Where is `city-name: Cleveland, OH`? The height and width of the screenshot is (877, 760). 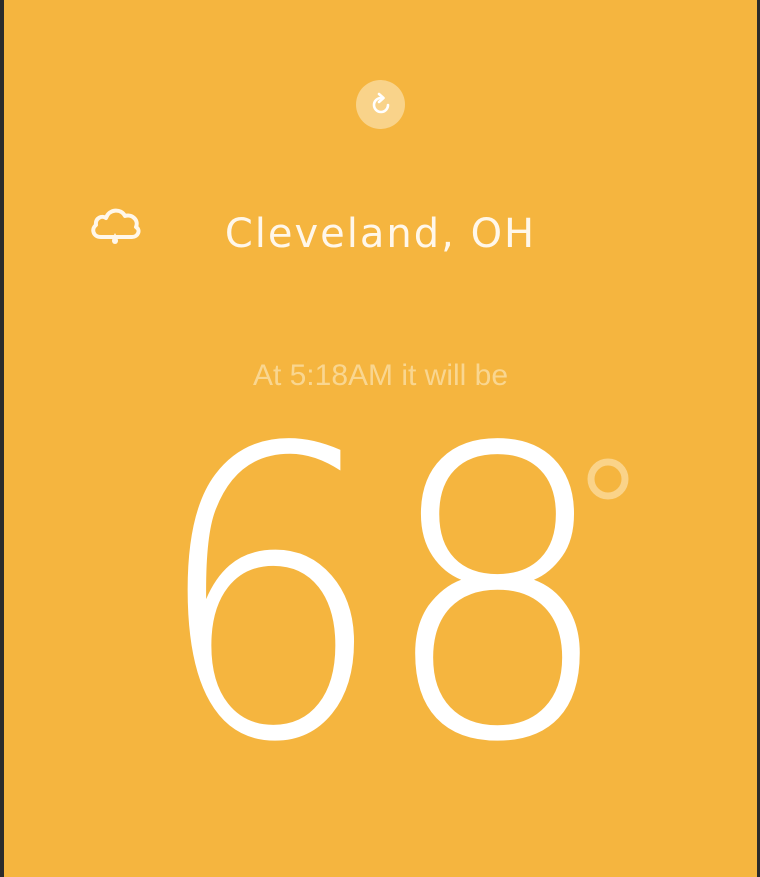 city-name: Cleveland, OH is located at coordinates (380, 234).